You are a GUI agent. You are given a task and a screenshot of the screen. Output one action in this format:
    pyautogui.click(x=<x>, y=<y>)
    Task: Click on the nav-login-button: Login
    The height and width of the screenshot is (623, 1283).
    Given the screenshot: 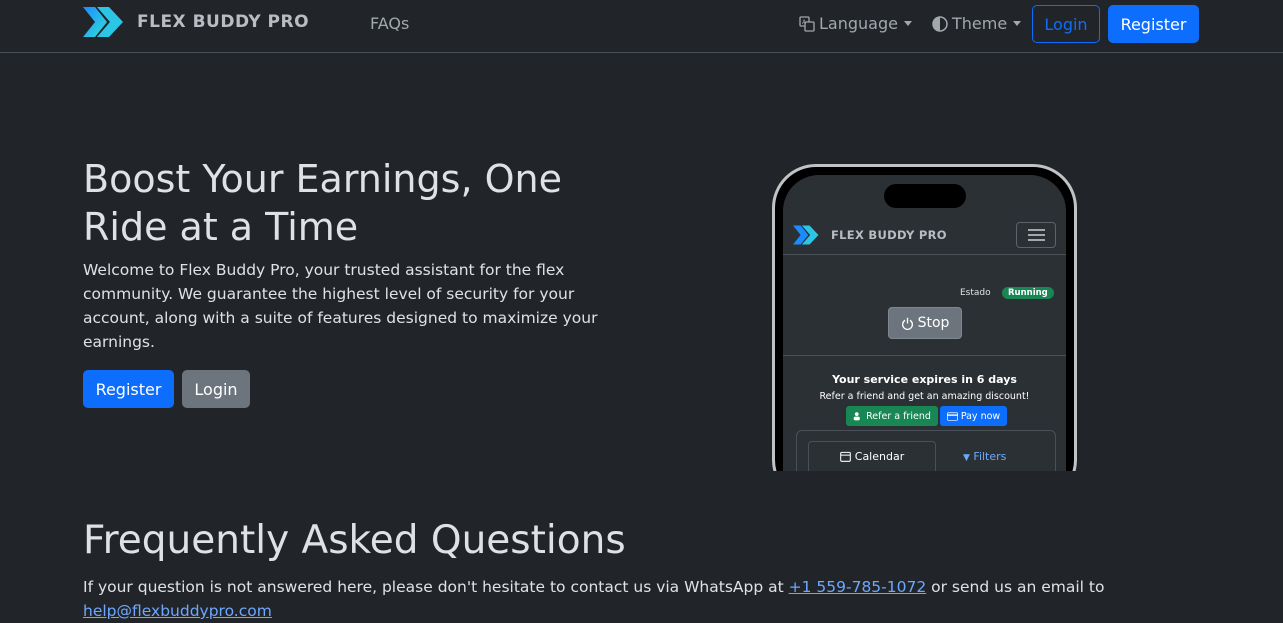 What is the action you would take?
    pyautogui.click(x=1066, y=24)
    